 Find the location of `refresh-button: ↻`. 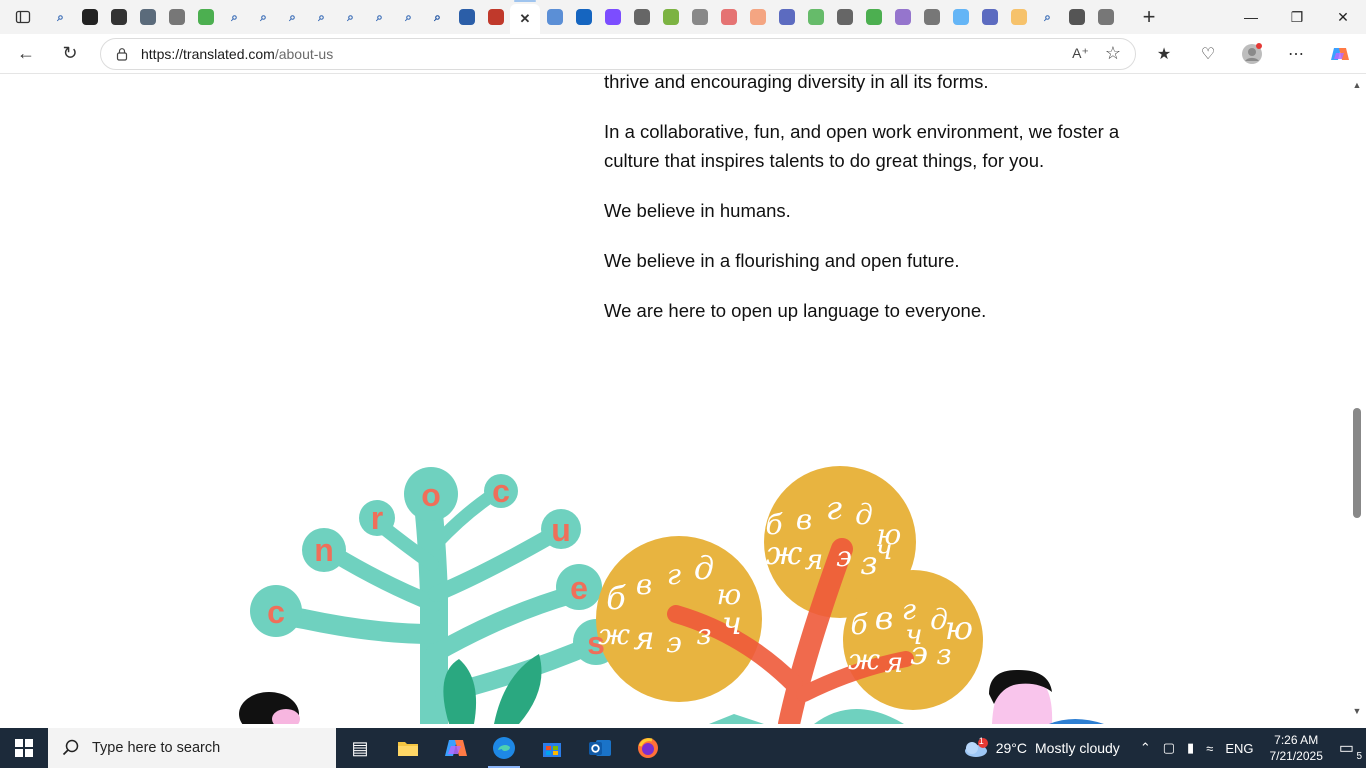

refresh-button: ↻ is located at coordinates (70, 54).